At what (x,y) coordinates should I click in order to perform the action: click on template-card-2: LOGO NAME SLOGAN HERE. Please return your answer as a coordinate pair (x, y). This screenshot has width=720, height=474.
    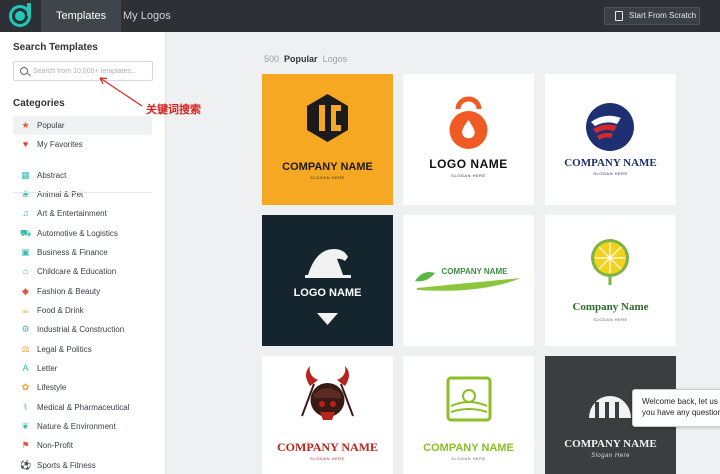
    Looking at the image, I should click on (468, 139).